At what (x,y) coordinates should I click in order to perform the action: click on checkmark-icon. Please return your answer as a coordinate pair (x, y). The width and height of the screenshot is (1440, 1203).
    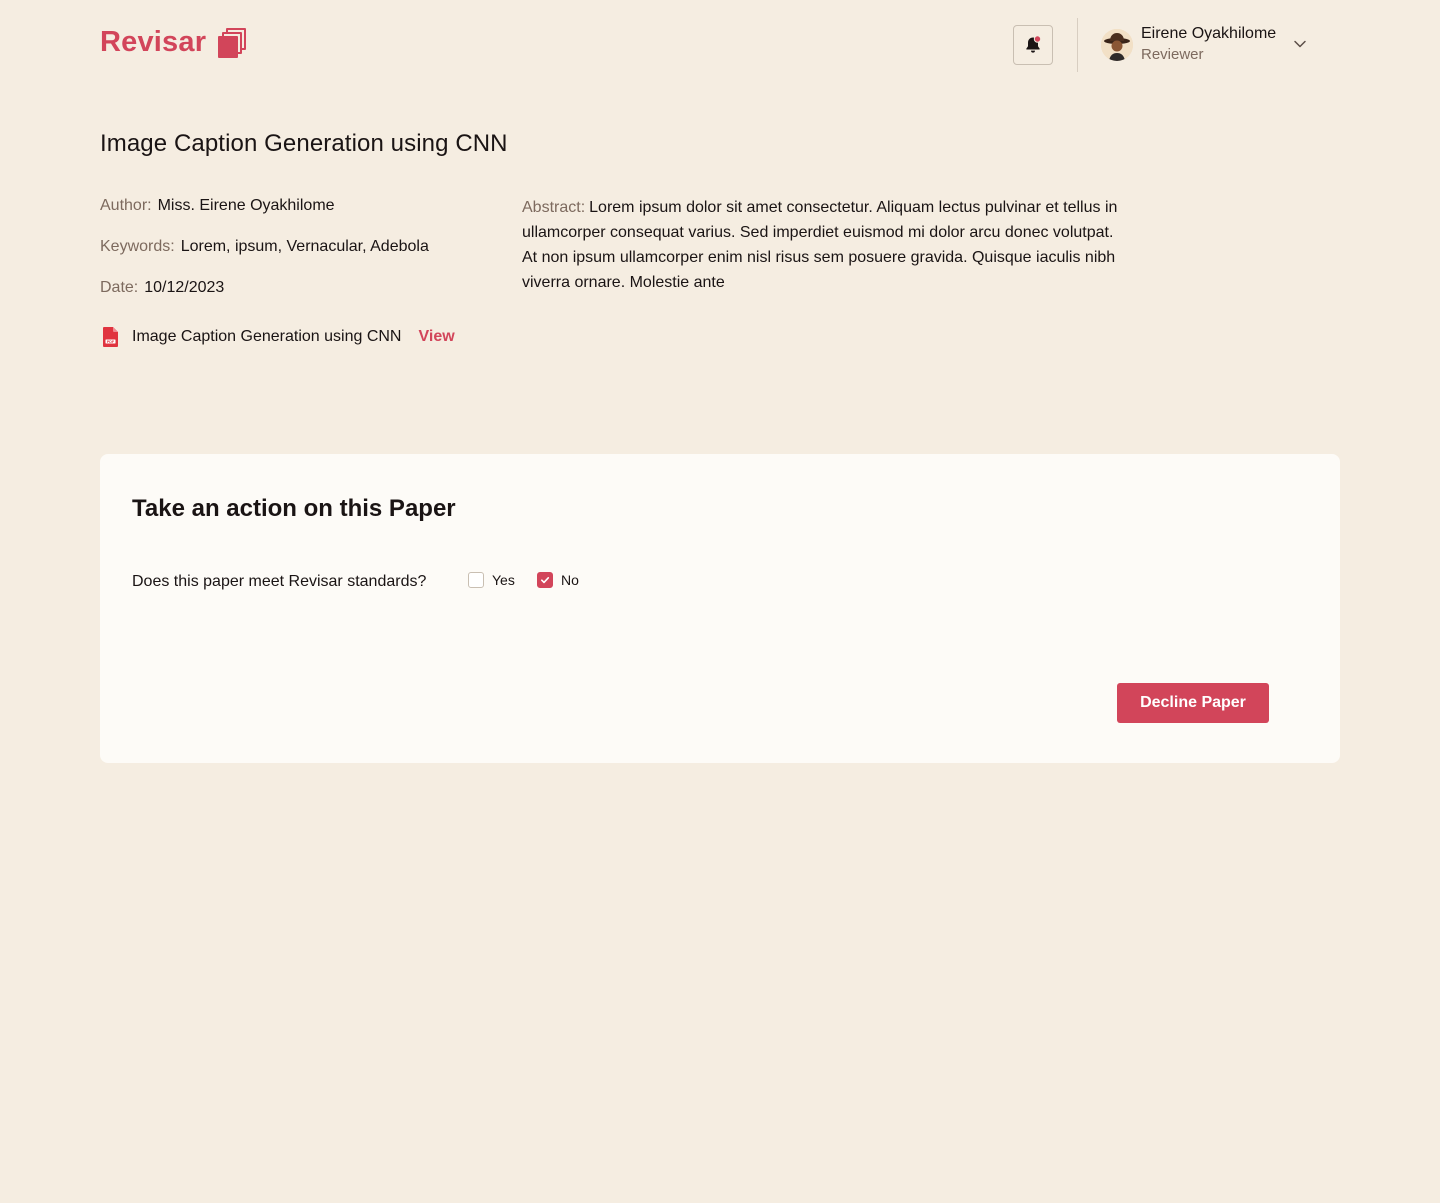
    Looking at the image, I should click on (545, 580).